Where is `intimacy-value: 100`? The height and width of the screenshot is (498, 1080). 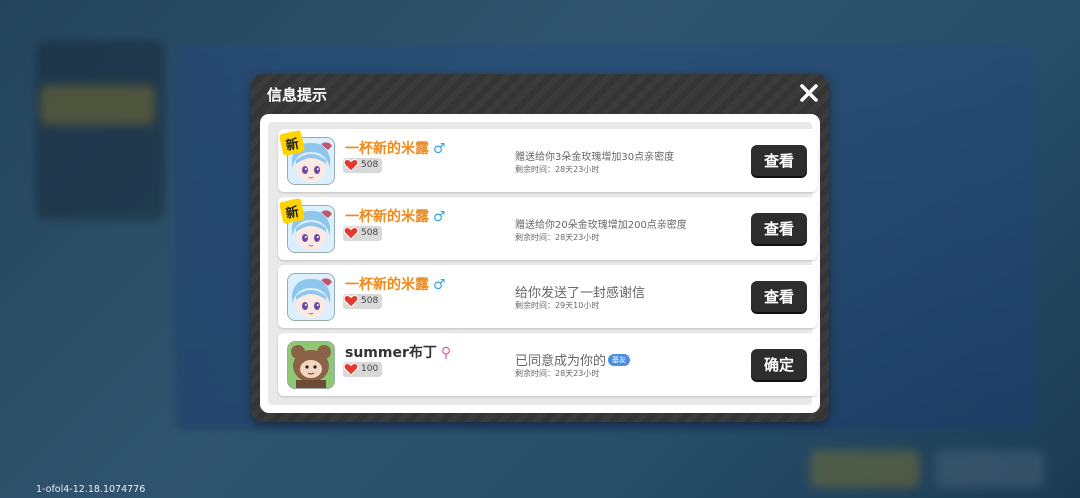
intimacy-value: 100 is located at coordinates (370, 369).